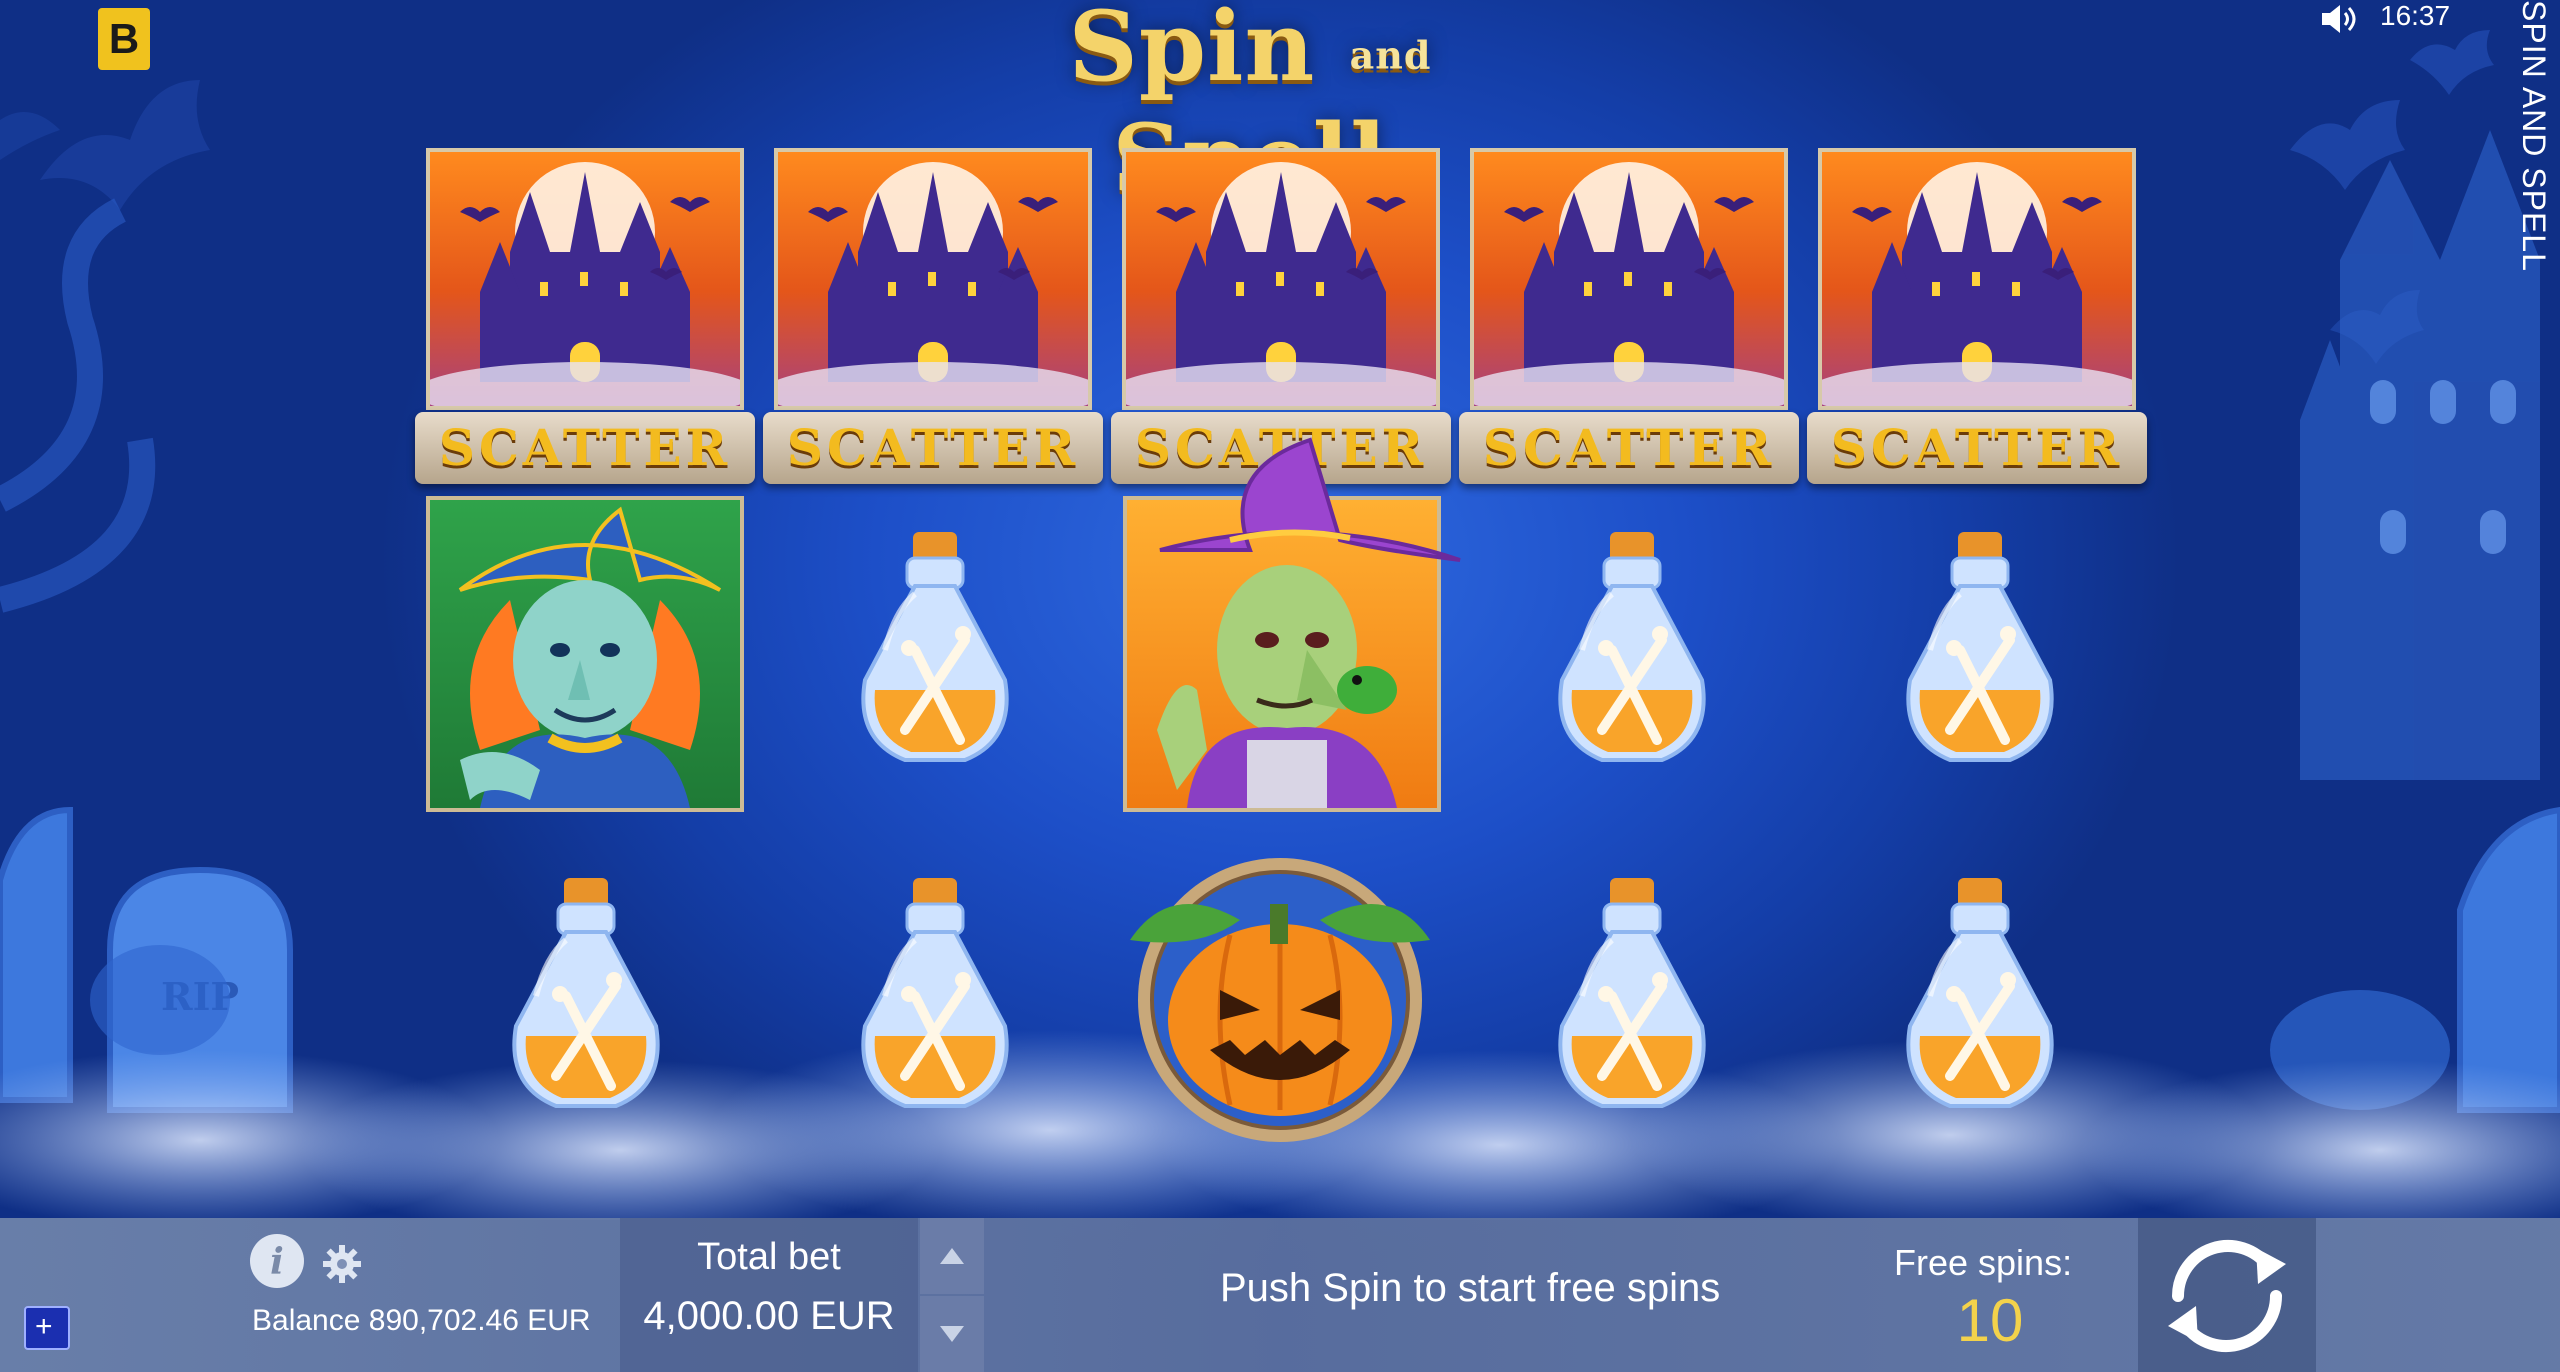  I want to click on witch-blue-symbol, so click(585, 654).